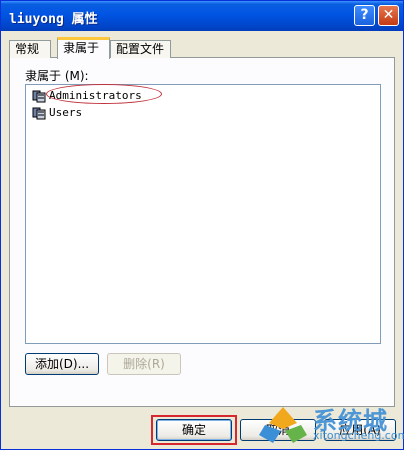 This screenshot has width=404, height=451. Describe the element at coordinates (140, 49) in the screenshot. I see `tab-profile: 配置文件` at that location.